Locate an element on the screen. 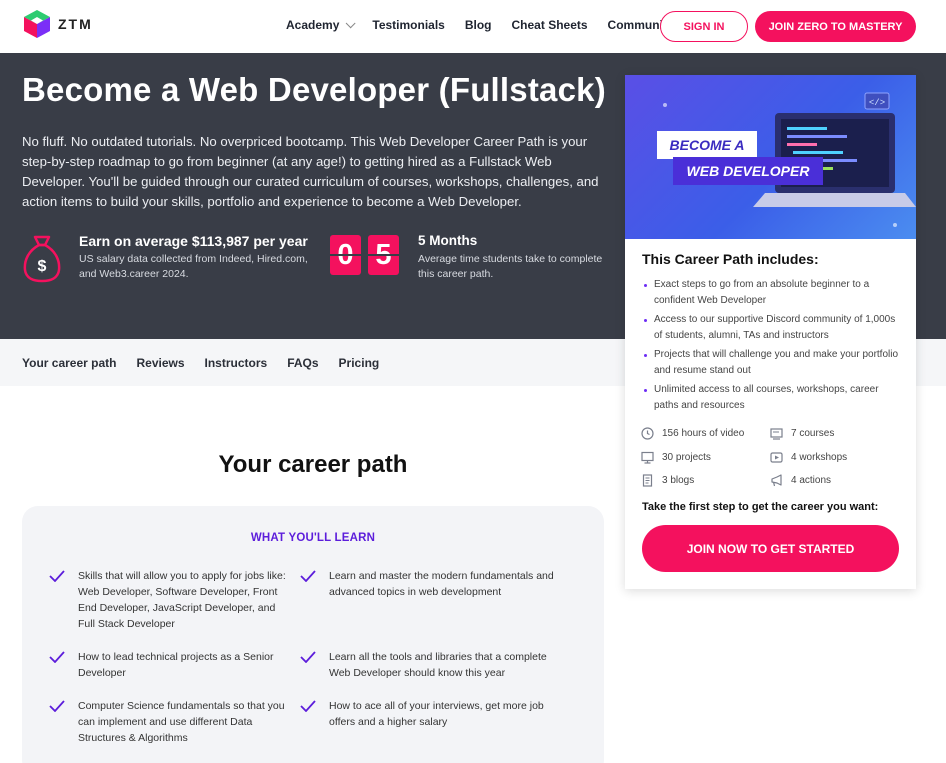 Image resolution: width=946 pixels, height=763 pixels. stat-actions-text: 4 actions is located at coordinates (811, 480).